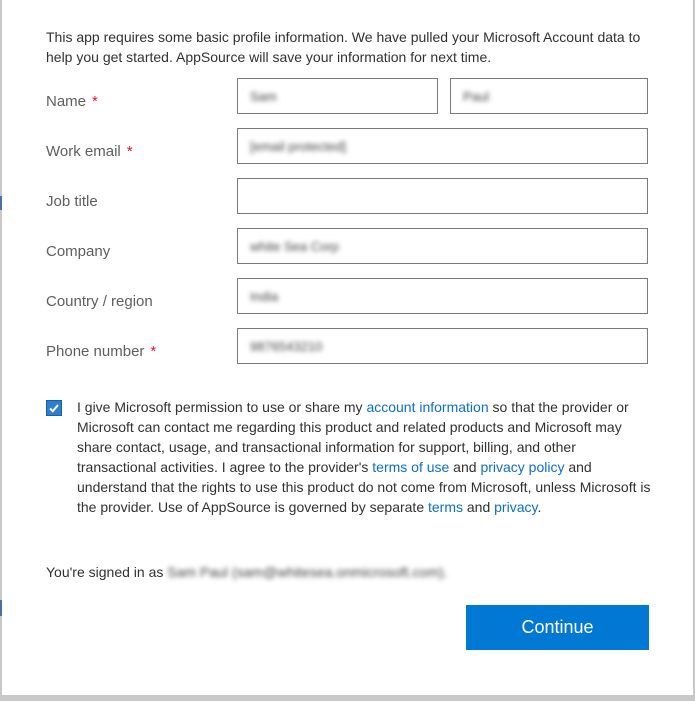 Image resolution: width=695 pixels, height=701 pixels. I want to click on phone-label: Phone number *, so click(101, 351).